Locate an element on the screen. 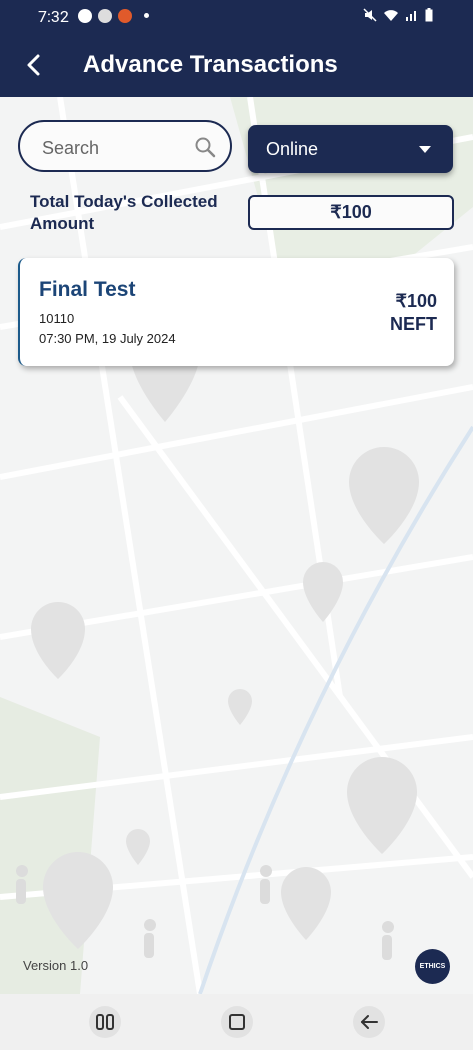 The height and width of the screenshot is (1050, 473). recents-button is located at coordinates (105, 1022).